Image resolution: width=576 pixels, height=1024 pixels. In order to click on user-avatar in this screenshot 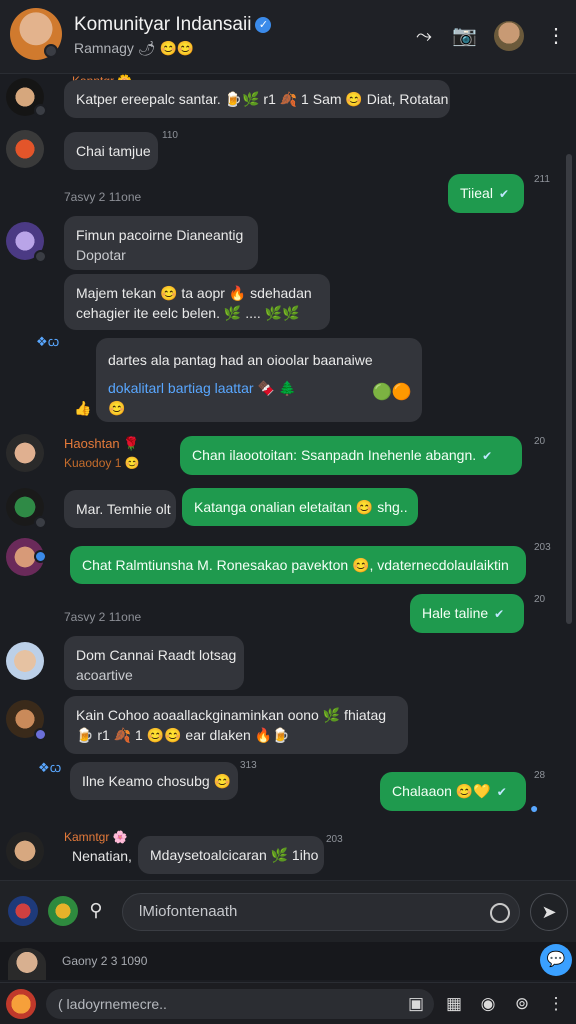, I will do `click(509, 36)`.